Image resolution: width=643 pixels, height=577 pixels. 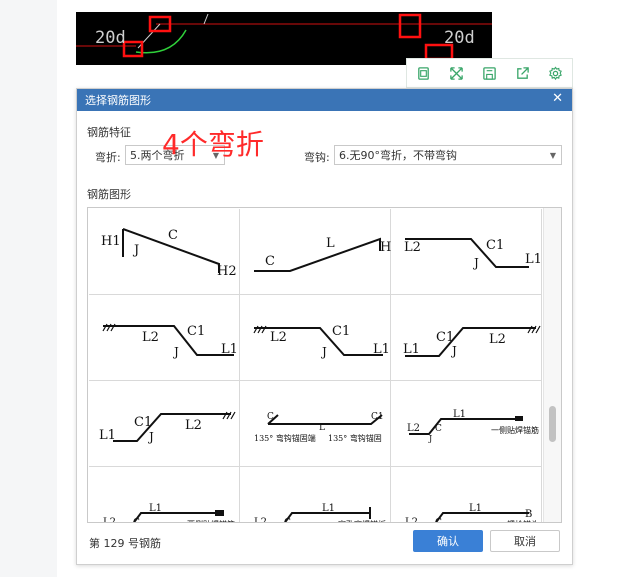 I want to click on canvas-left-label: 20d, so click(x=110, y=38).